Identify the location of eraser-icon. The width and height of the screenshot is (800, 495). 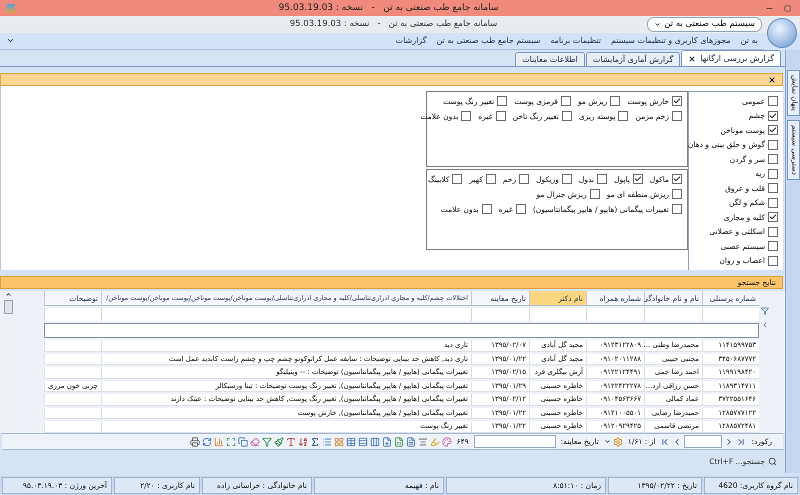
(255, 441).